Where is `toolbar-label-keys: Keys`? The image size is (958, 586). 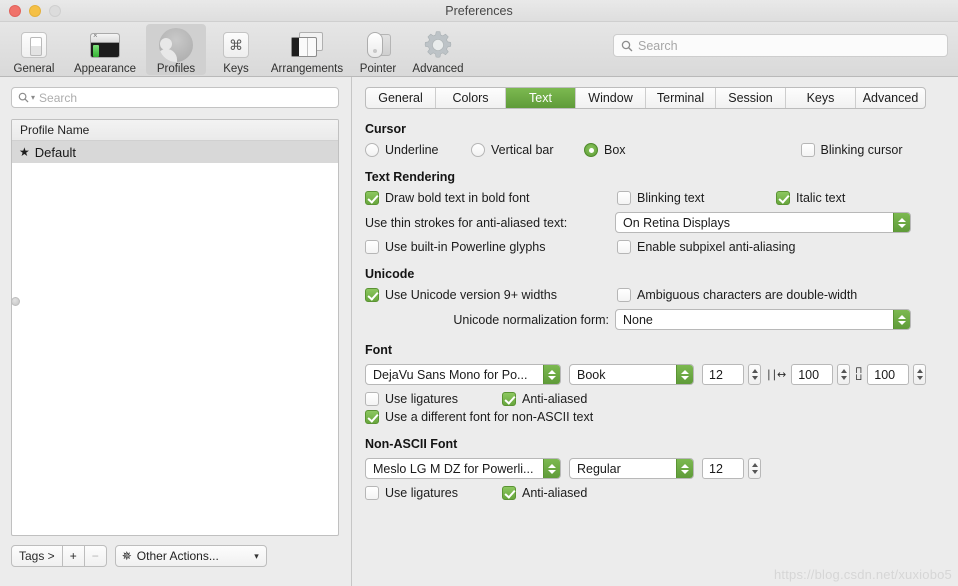
toolbar-label-keys: Keys is located at coordinates (236, 69).